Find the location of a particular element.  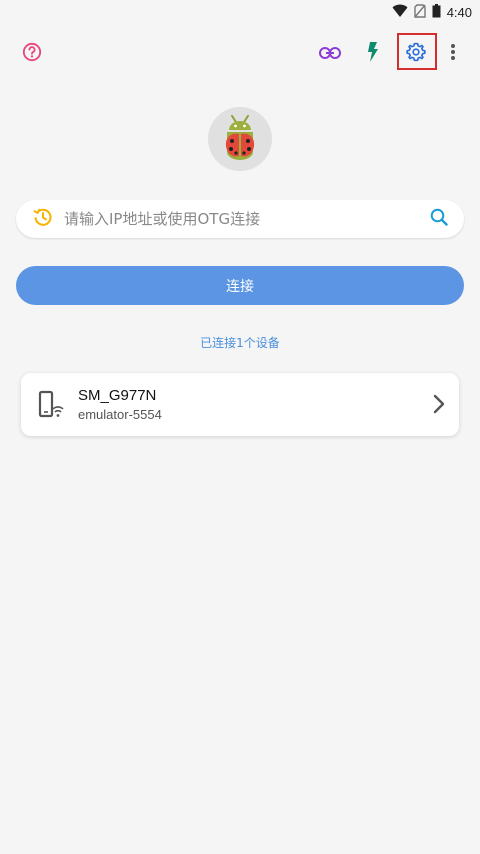

link-button is located at coordinates (330, 54).